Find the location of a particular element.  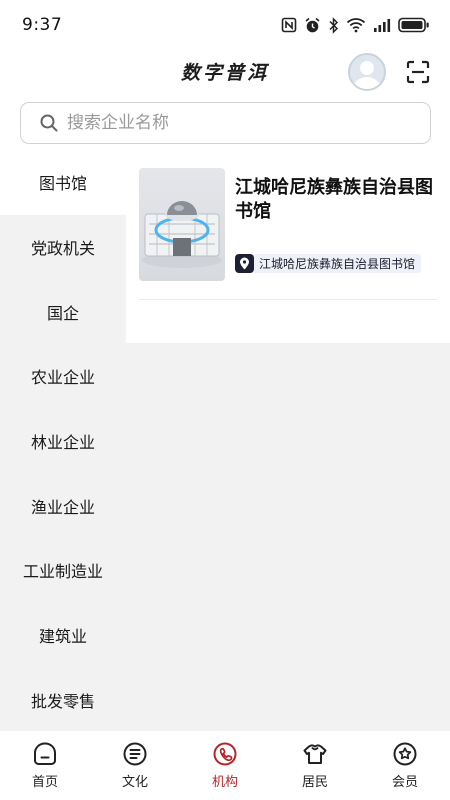

nav-item-institution: 机构 is located at coordinates (225, 765).